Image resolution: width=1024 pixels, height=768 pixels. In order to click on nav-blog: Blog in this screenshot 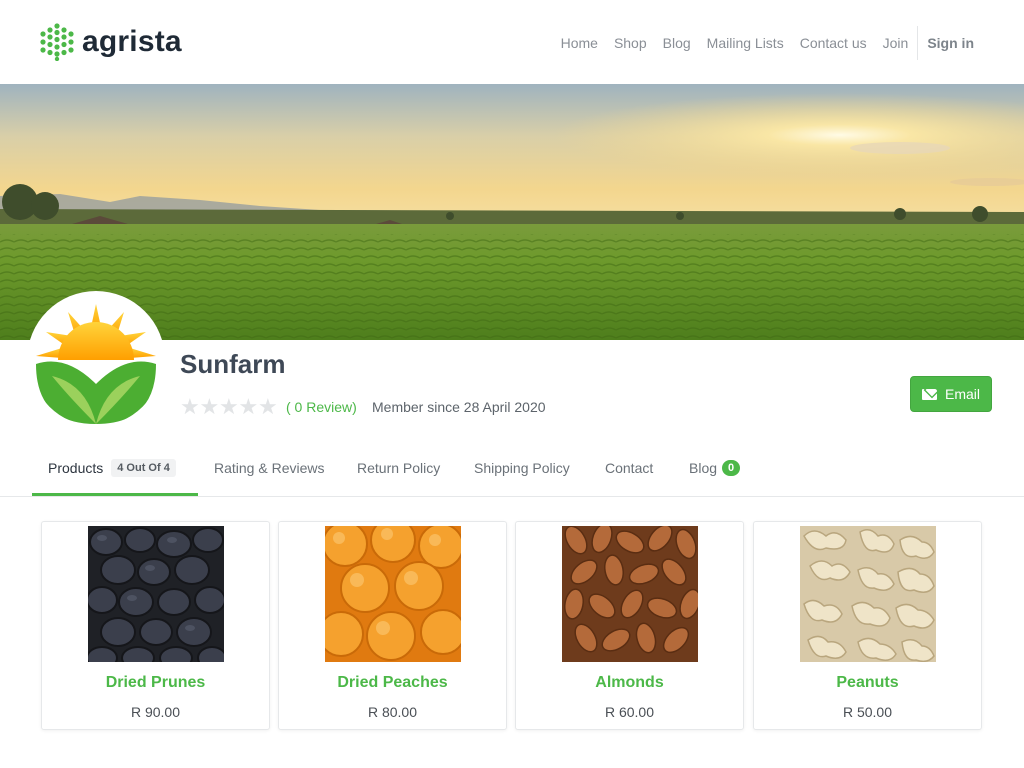, I will do `click(677, 43)`.